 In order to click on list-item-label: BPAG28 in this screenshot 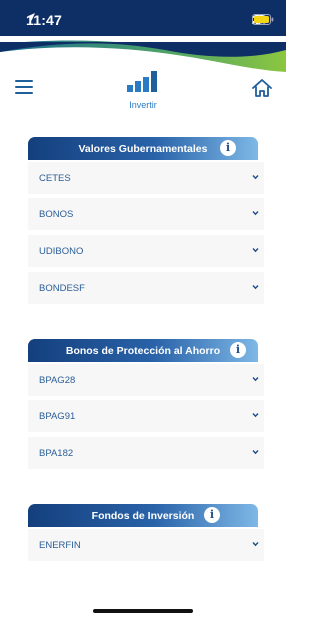, I will do `click(57, 380)`.